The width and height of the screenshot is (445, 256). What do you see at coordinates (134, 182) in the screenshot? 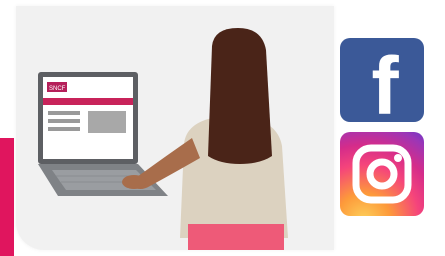
I see `woman-hand` at bounding box center [134, 182].